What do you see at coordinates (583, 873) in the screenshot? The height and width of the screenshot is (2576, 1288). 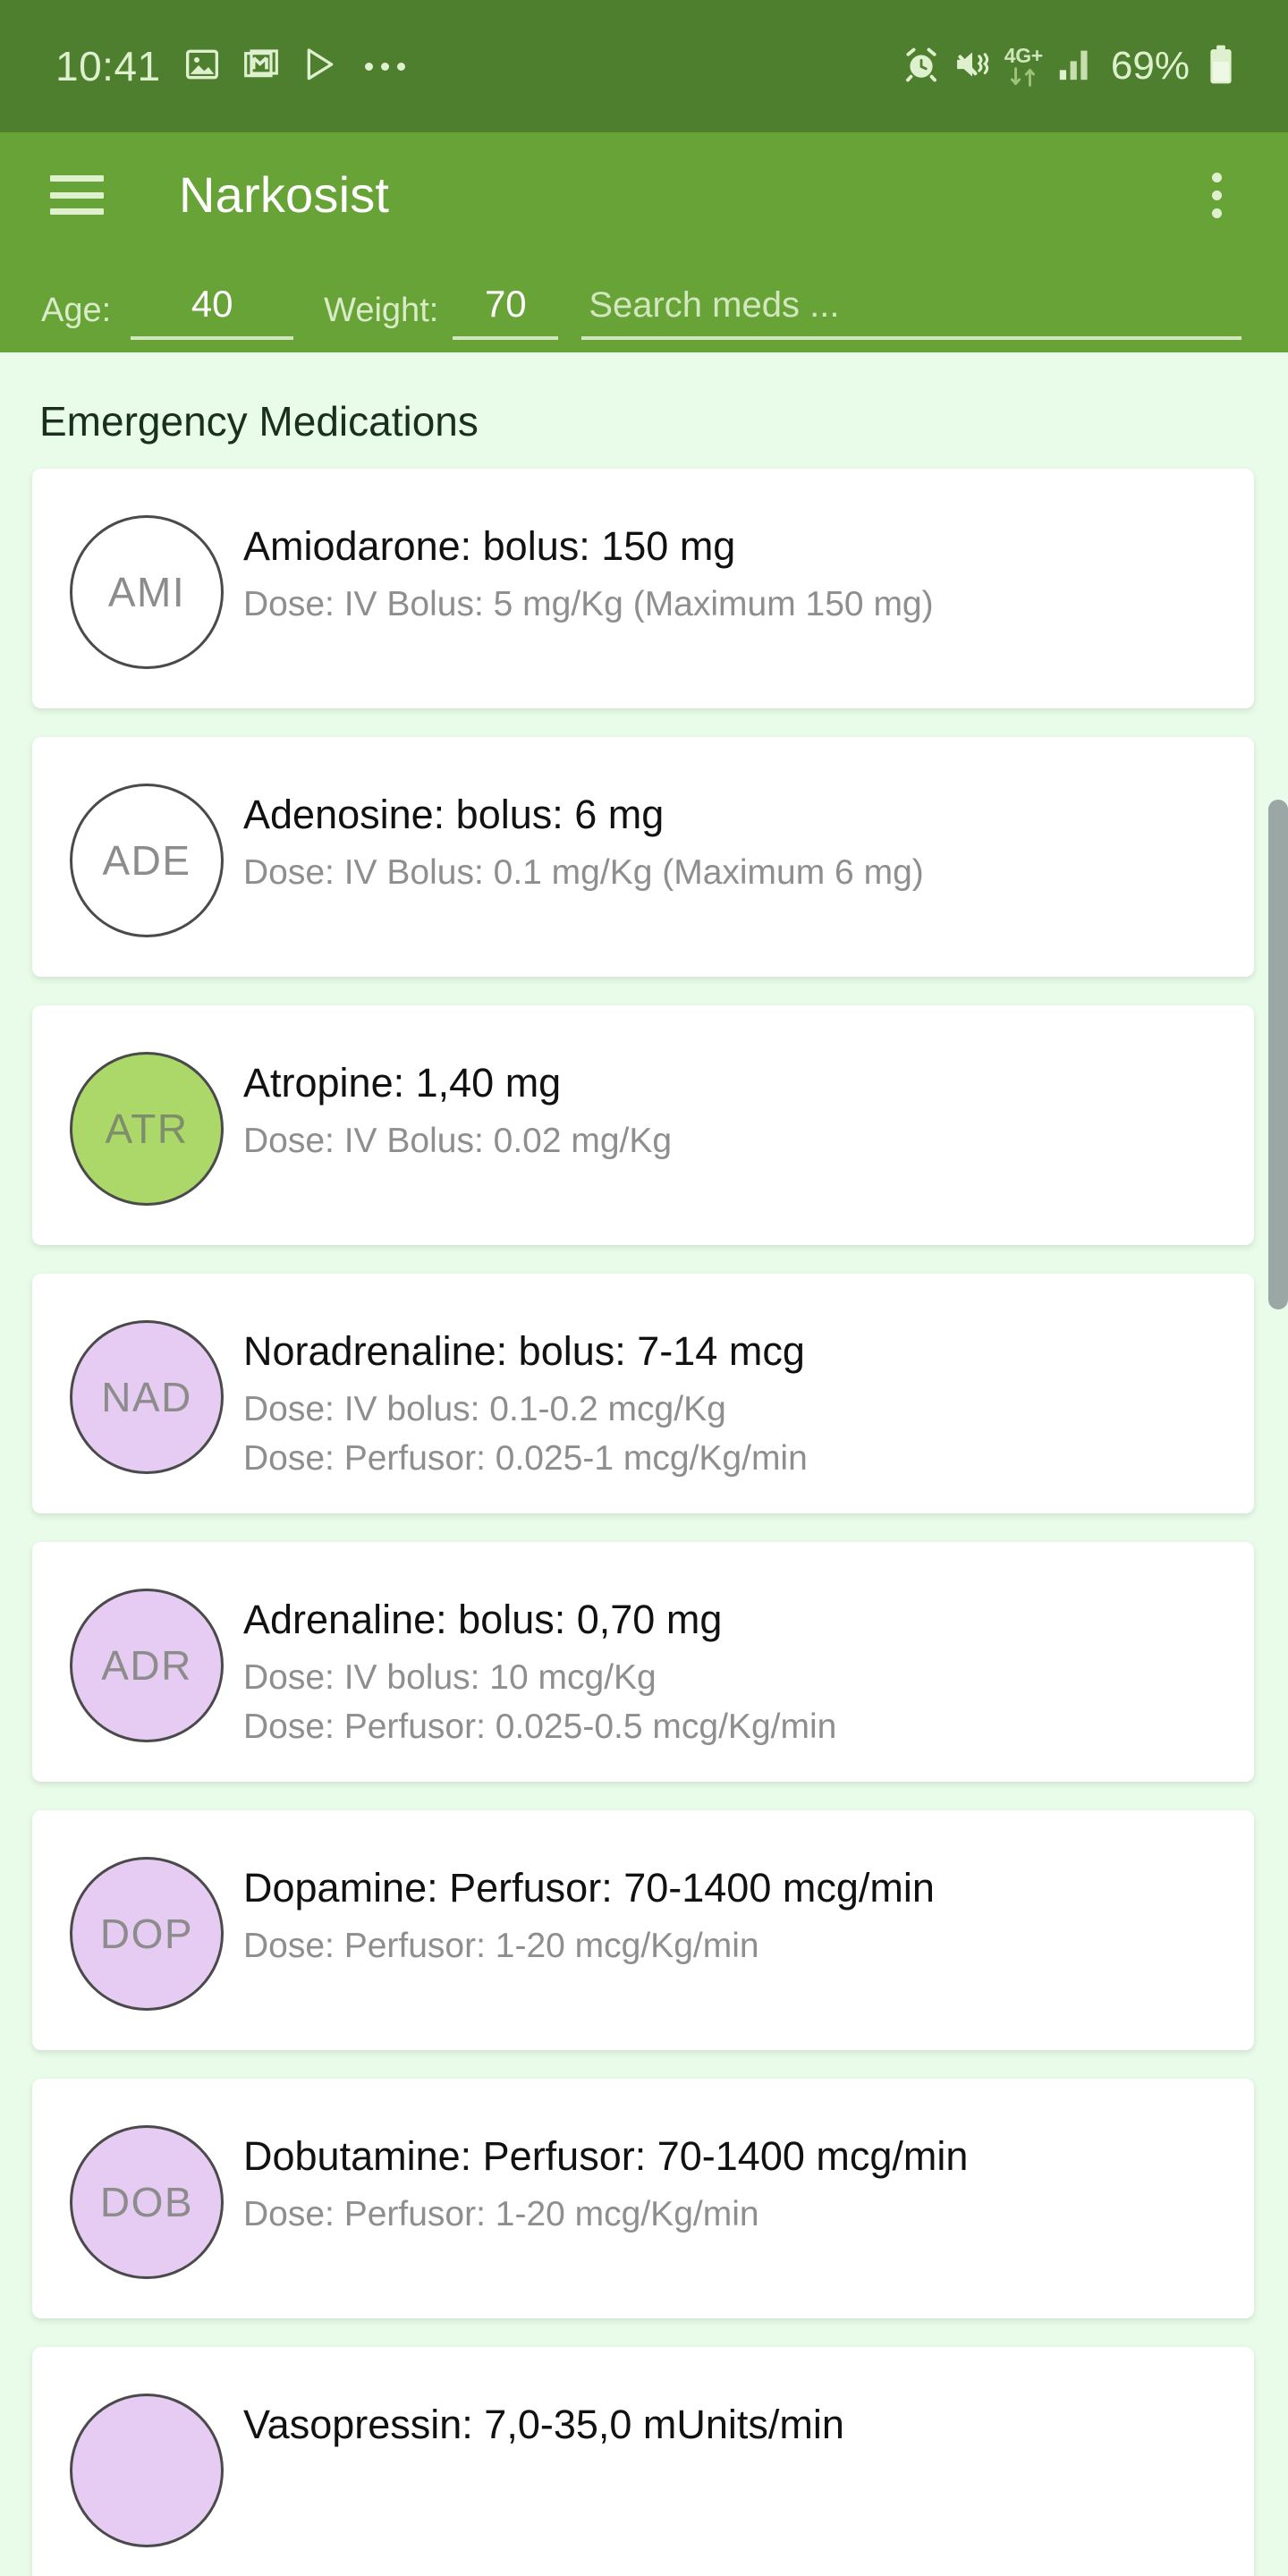 I see `medication-dose: Dose: IV Bolus: 0.1 mg/Kg (Maximum 6 mg)` at bounding box center [583, 873].